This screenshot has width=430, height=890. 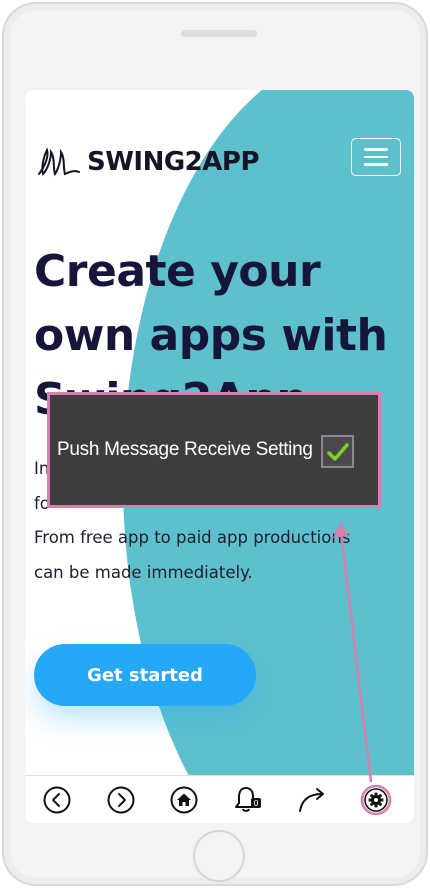 I want to click on home-button, so click(x=184, y=799).